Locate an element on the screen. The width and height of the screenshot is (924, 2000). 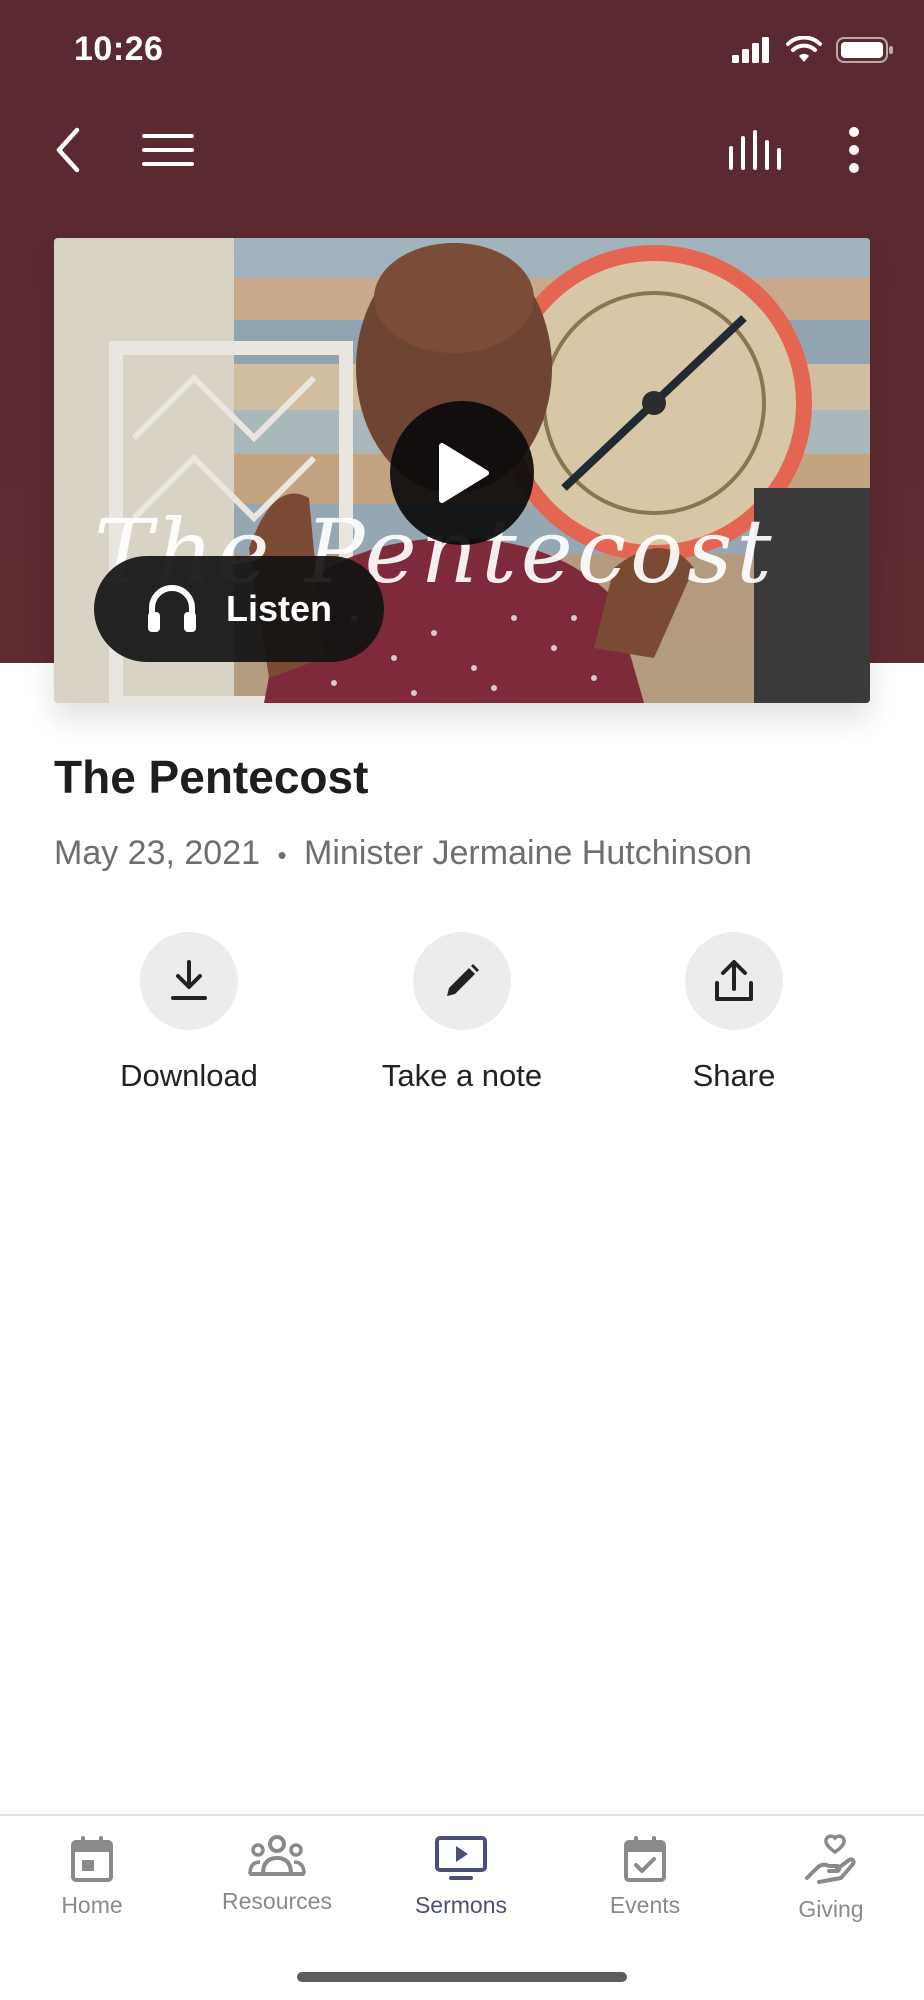
pencil-icon is located at coordinates (463, 980).